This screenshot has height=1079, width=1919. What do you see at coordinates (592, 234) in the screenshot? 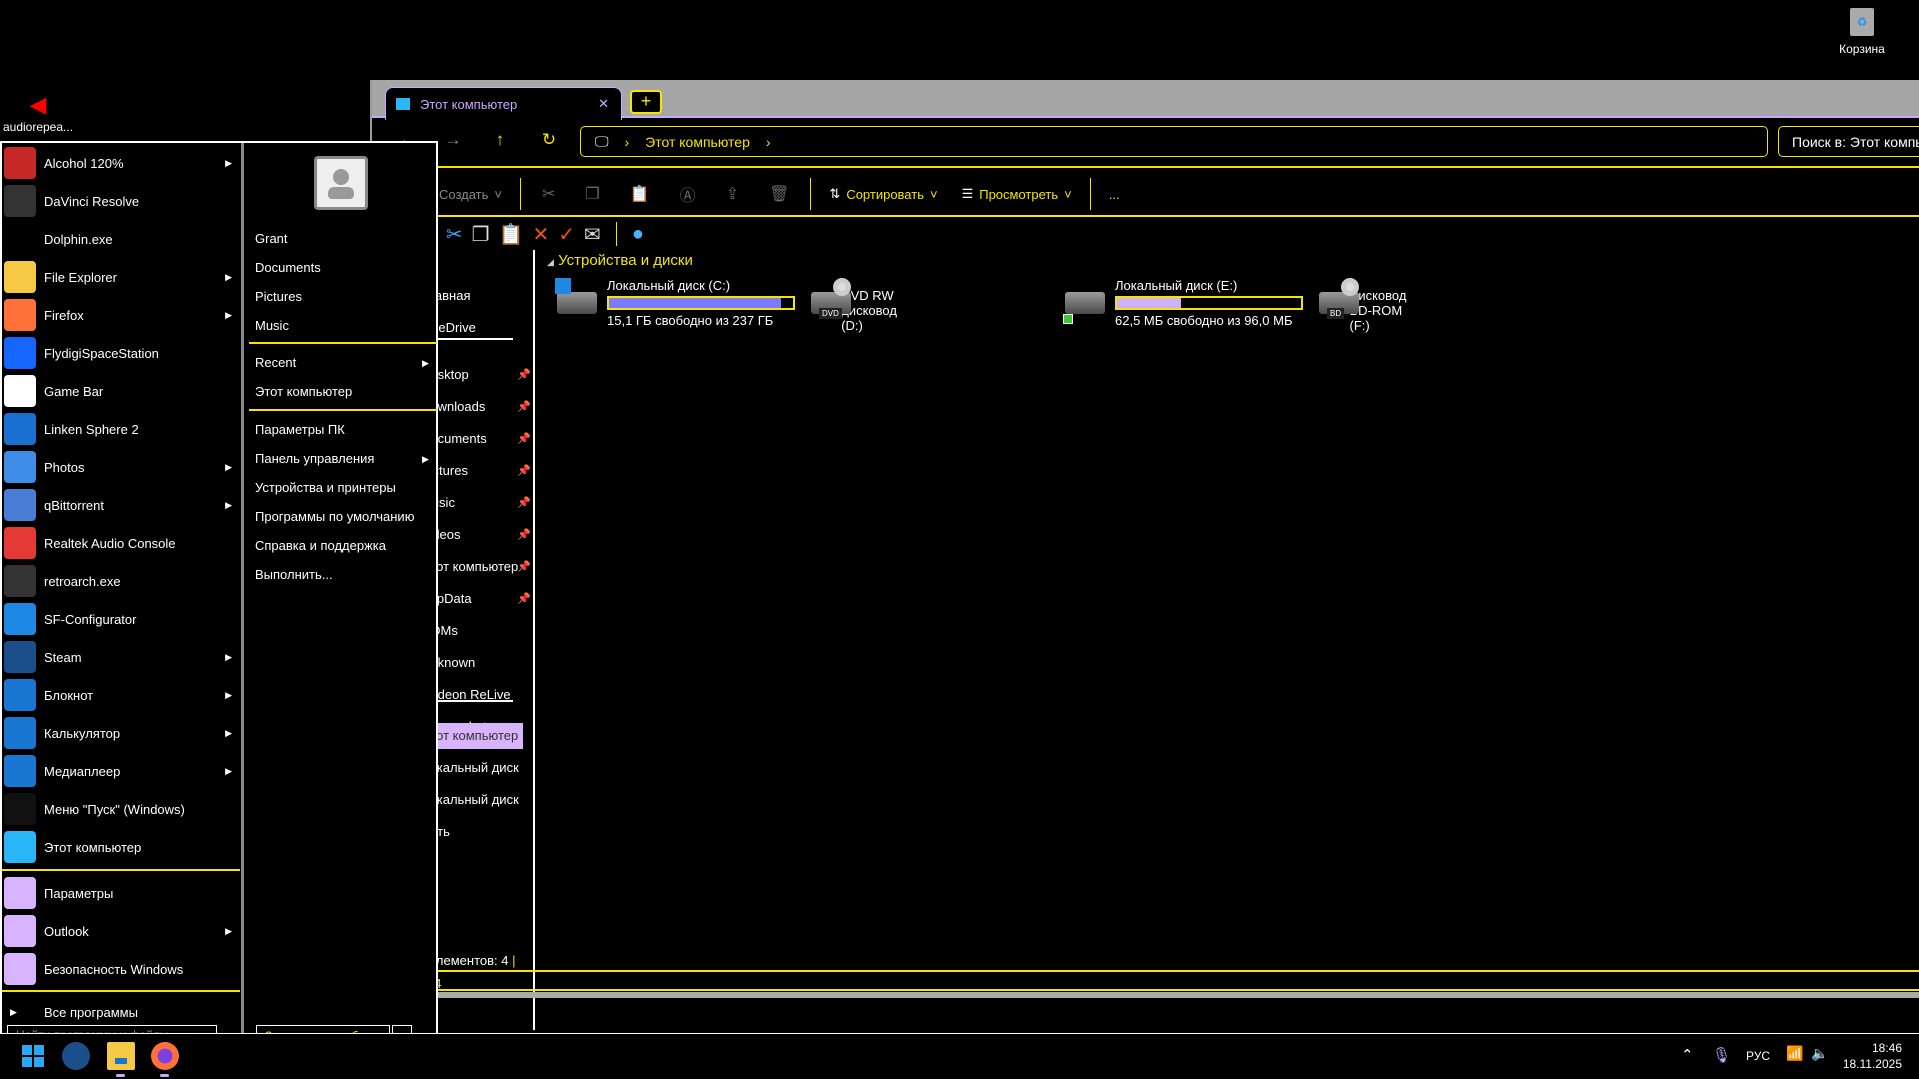
I see `mail-icon: ✉` at bounding box center [592, 234].